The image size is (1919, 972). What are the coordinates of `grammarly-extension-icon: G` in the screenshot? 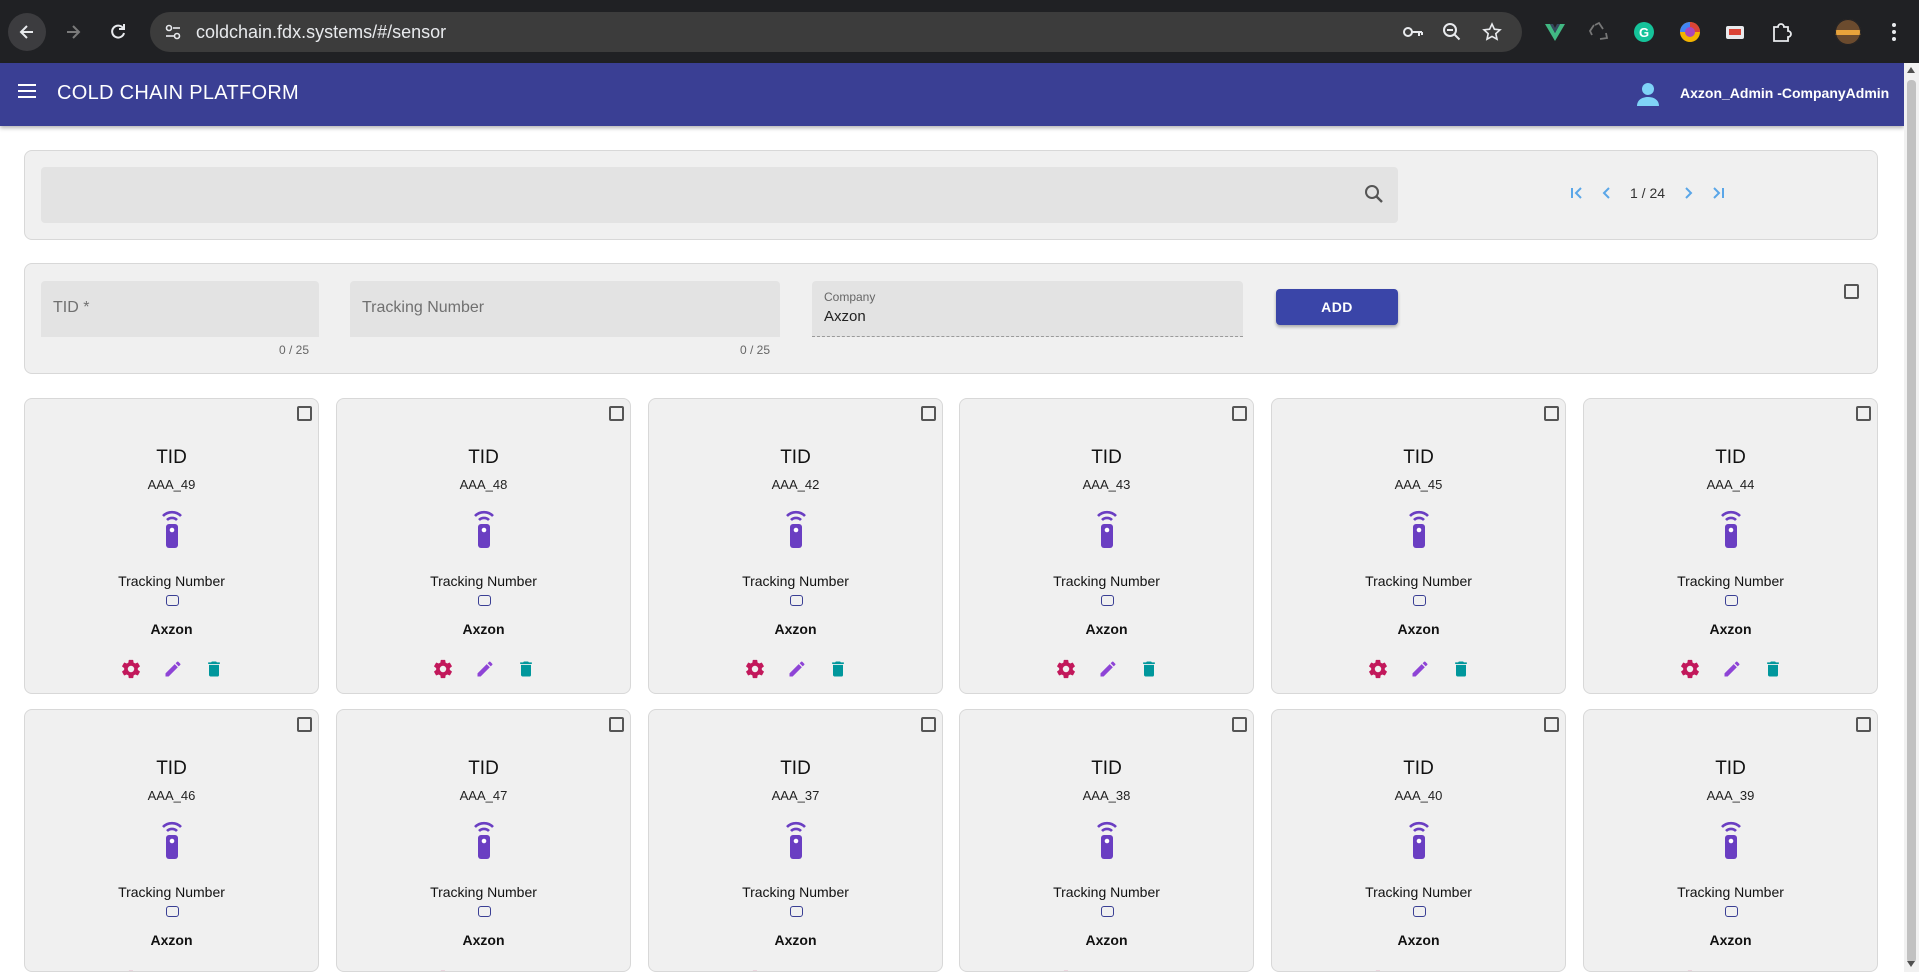 It's located at (1644, 32).